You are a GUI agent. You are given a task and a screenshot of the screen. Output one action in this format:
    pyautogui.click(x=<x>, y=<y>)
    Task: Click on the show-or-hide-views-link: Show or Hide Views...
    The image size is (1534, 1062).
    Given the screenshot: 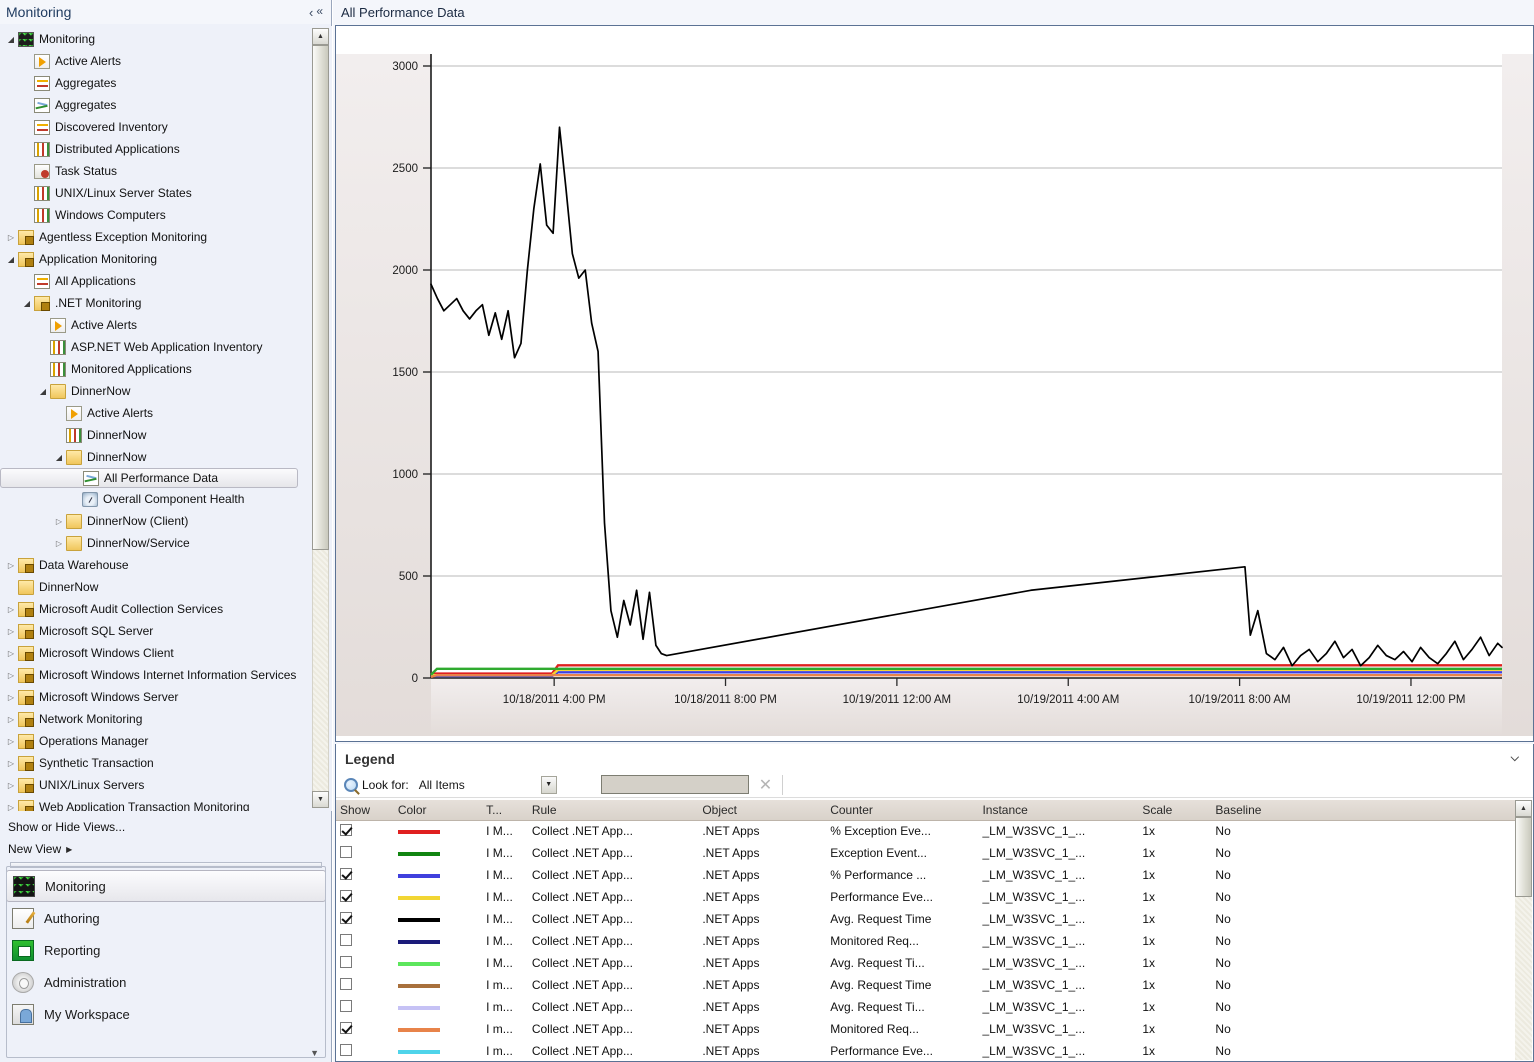 What is the action you would take?
    pyautogui.click(x=170, y=827)
    